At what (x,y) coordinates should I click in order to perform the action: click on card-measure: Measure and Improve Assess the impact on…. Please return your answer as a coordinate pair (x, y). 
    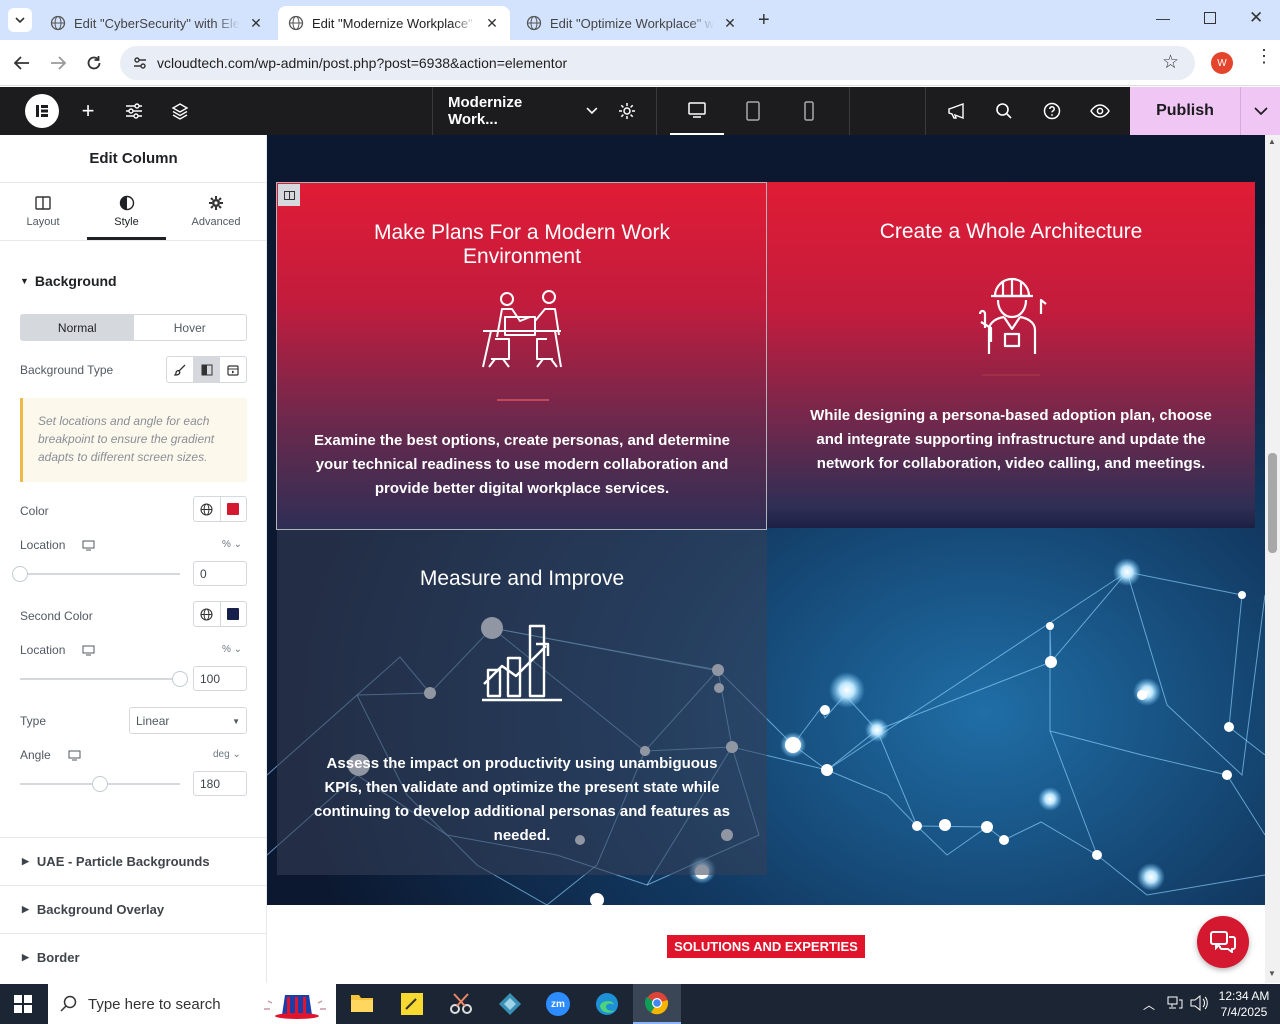
    Looking at the image, I should click on (522, 702).